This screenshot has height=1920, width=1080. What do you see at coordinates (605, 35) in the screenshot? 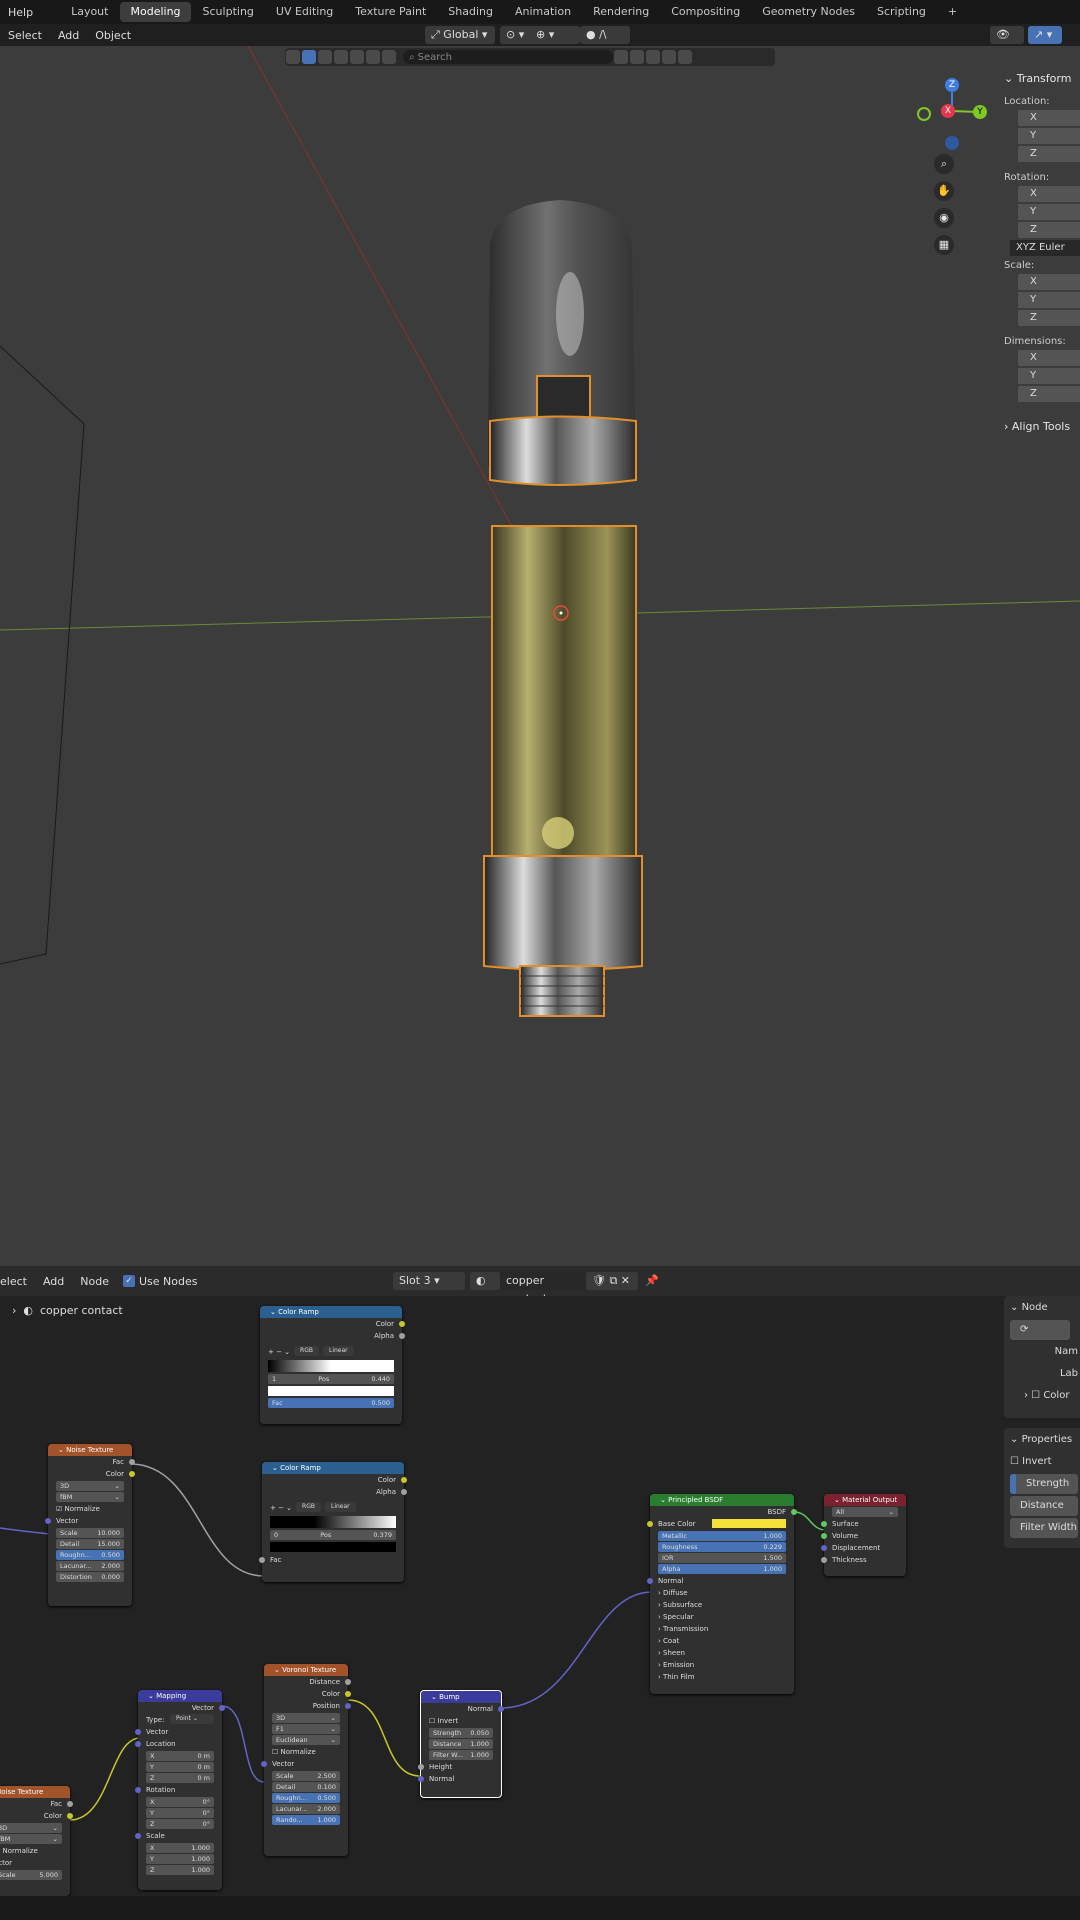
I see `proportional-edit: ● /\` at bounding box center [605, 35].